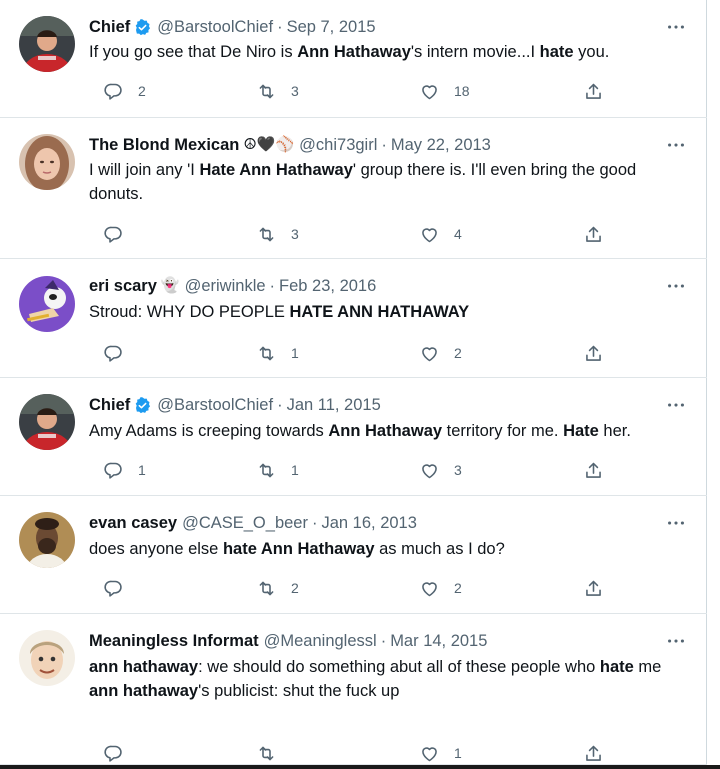 The height and width of the screenshot is (769, 720). I want to click on display-name: The Blond Mexican, so click(164, 145).